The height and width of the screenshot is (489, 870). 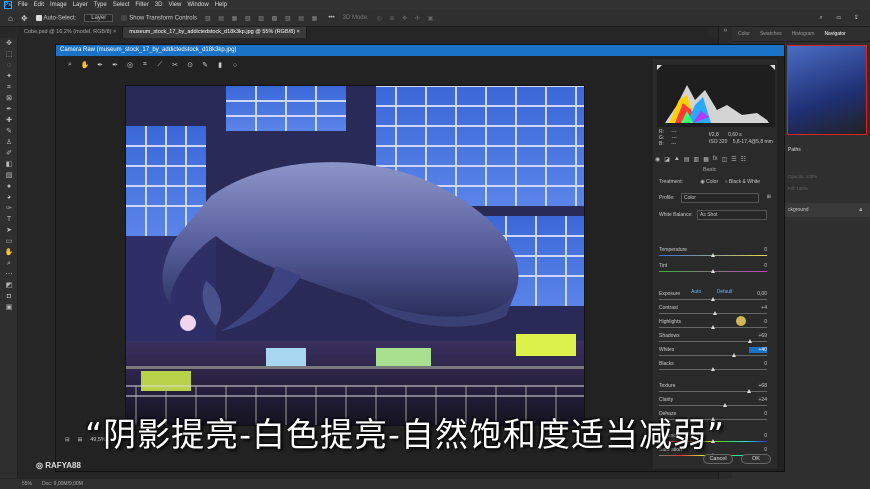 I want to click on hand-tool-icon: ✋, so click(x=9, y=252).